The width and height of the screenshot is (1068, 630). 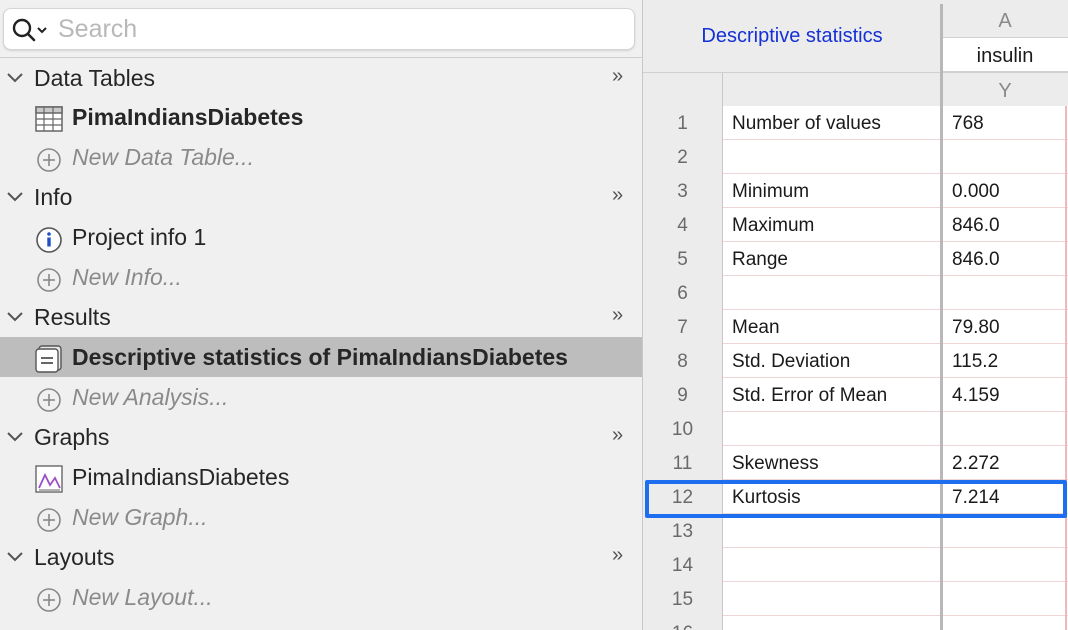 I want to click on row-number: 2, so click(x=683, y=157).